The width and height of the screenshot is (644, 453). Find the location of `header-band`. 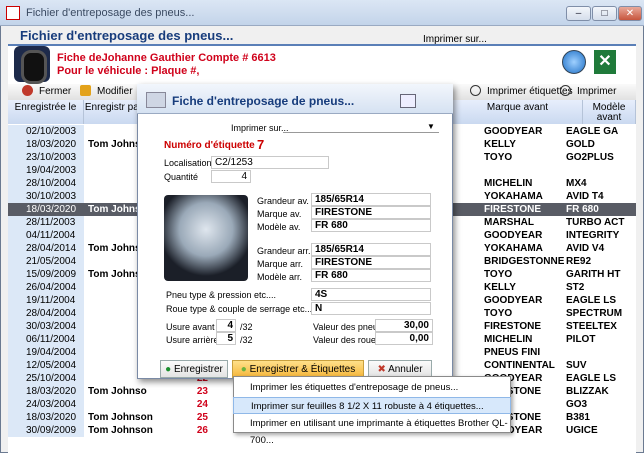

header-band is located at coordinates (322, 64).